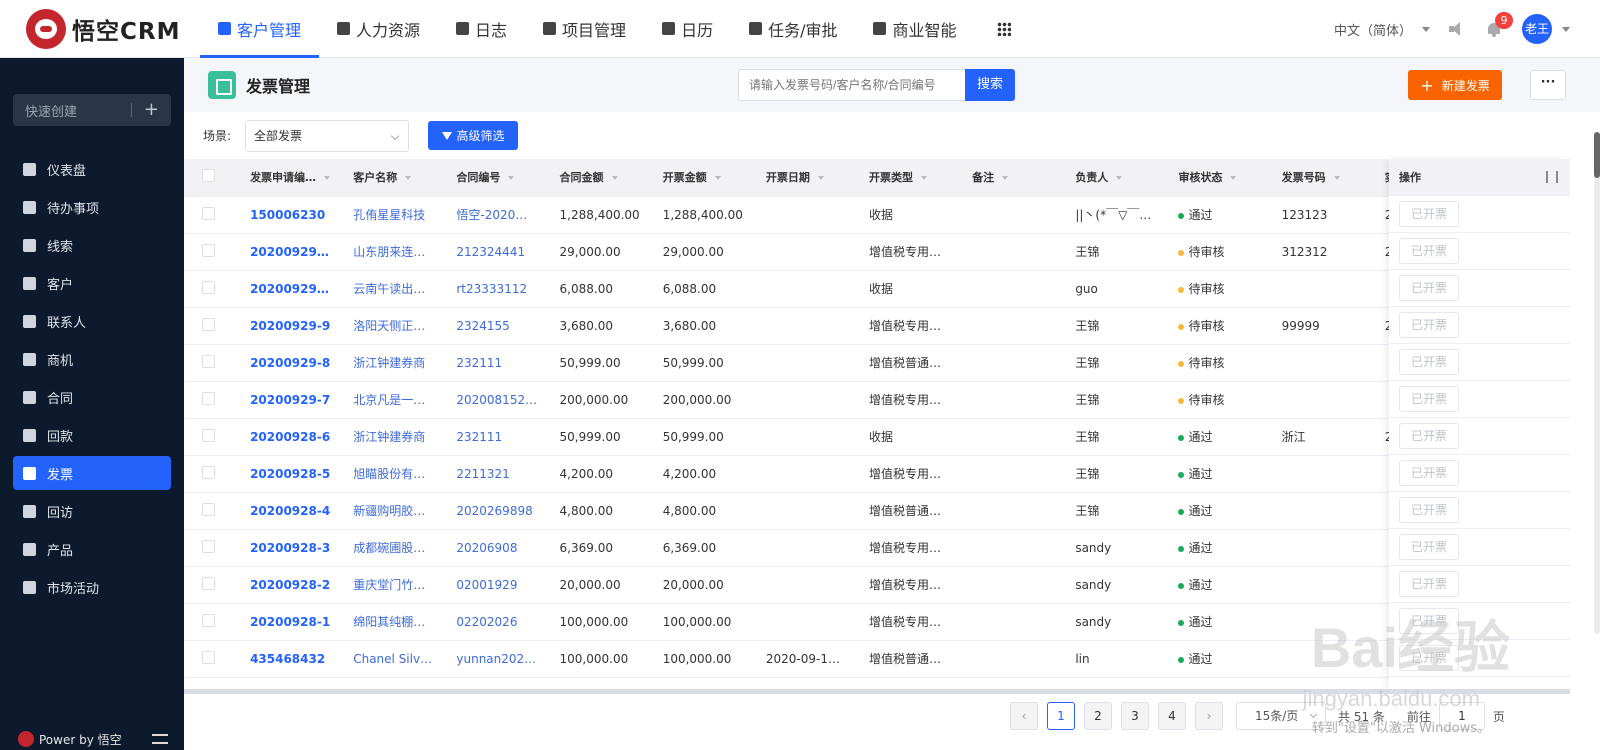  Describe the element at coordinates (793, 29) in the screenshot. I see `nav-item-5: 任务/审批` at that location.